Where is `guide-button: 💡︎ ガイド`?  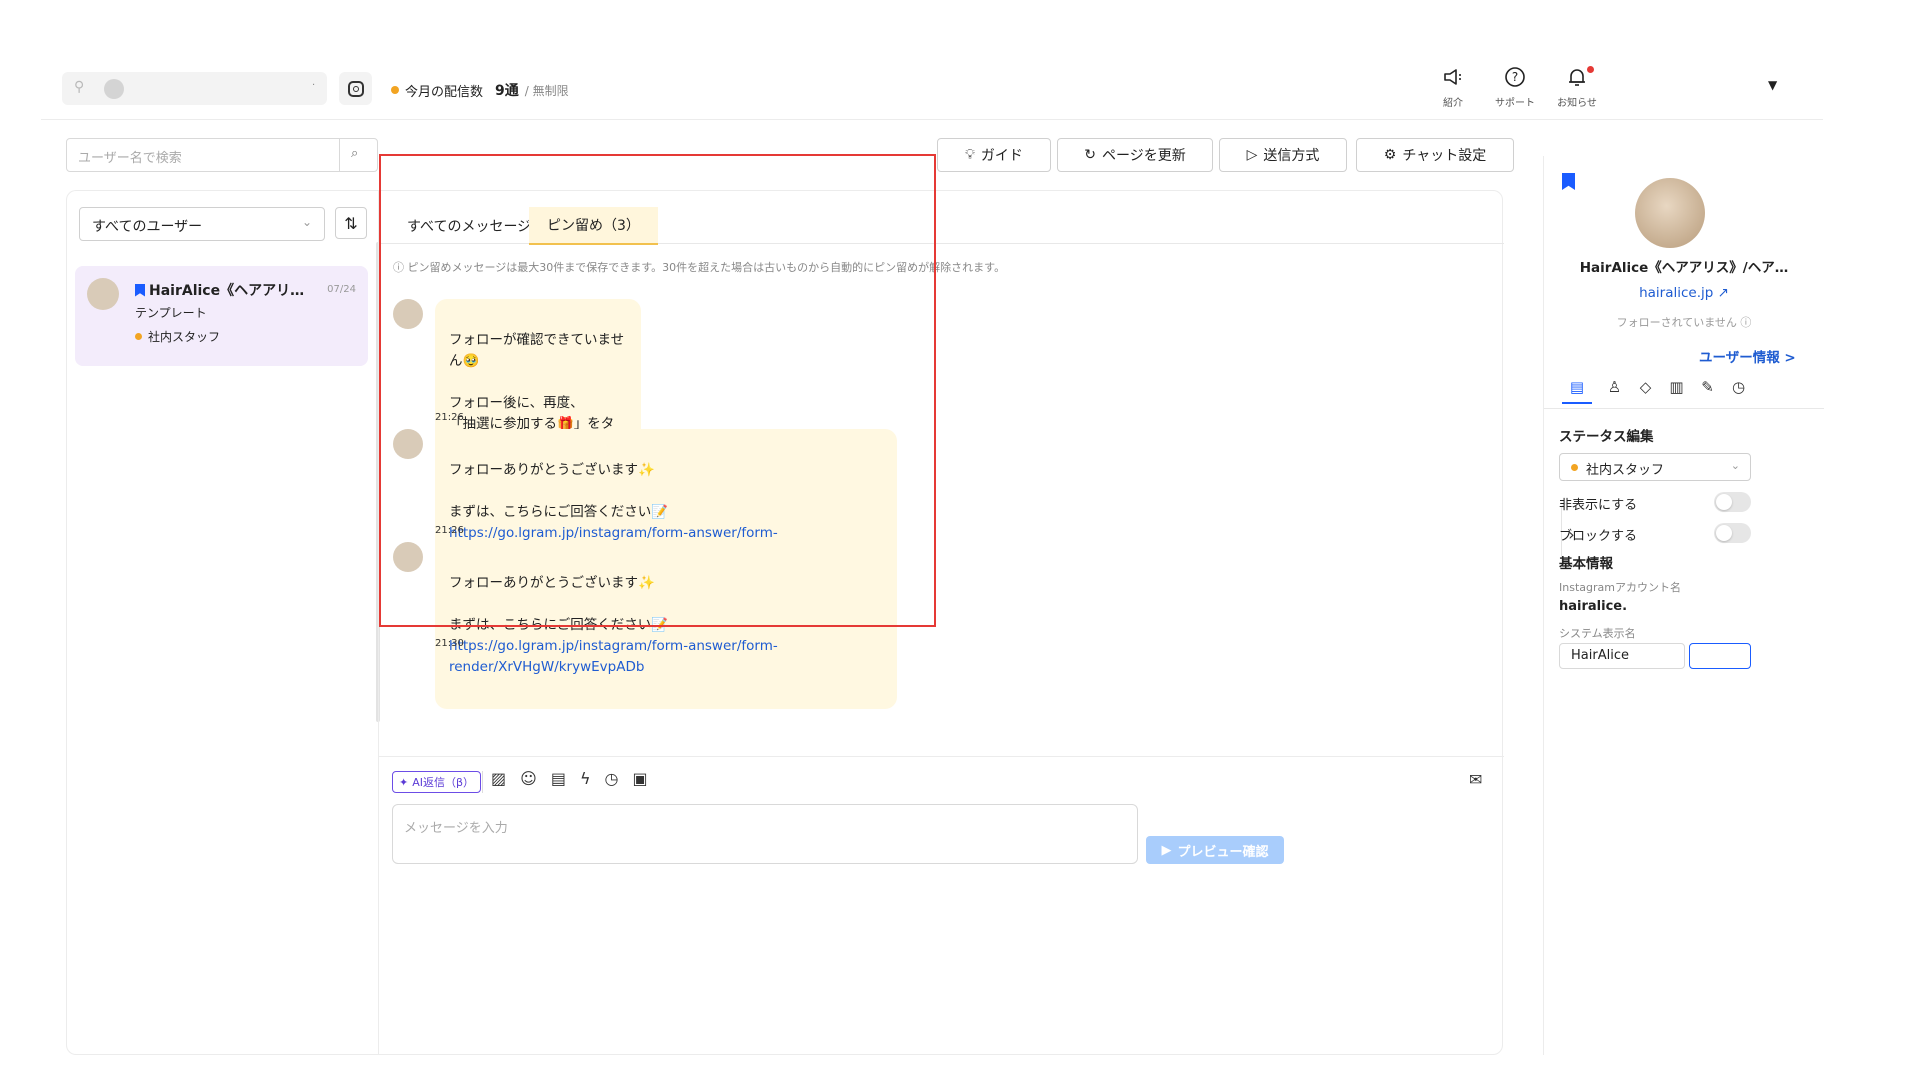 guide-button: 💡︎ ガイド is located at coordinates (994, 155).